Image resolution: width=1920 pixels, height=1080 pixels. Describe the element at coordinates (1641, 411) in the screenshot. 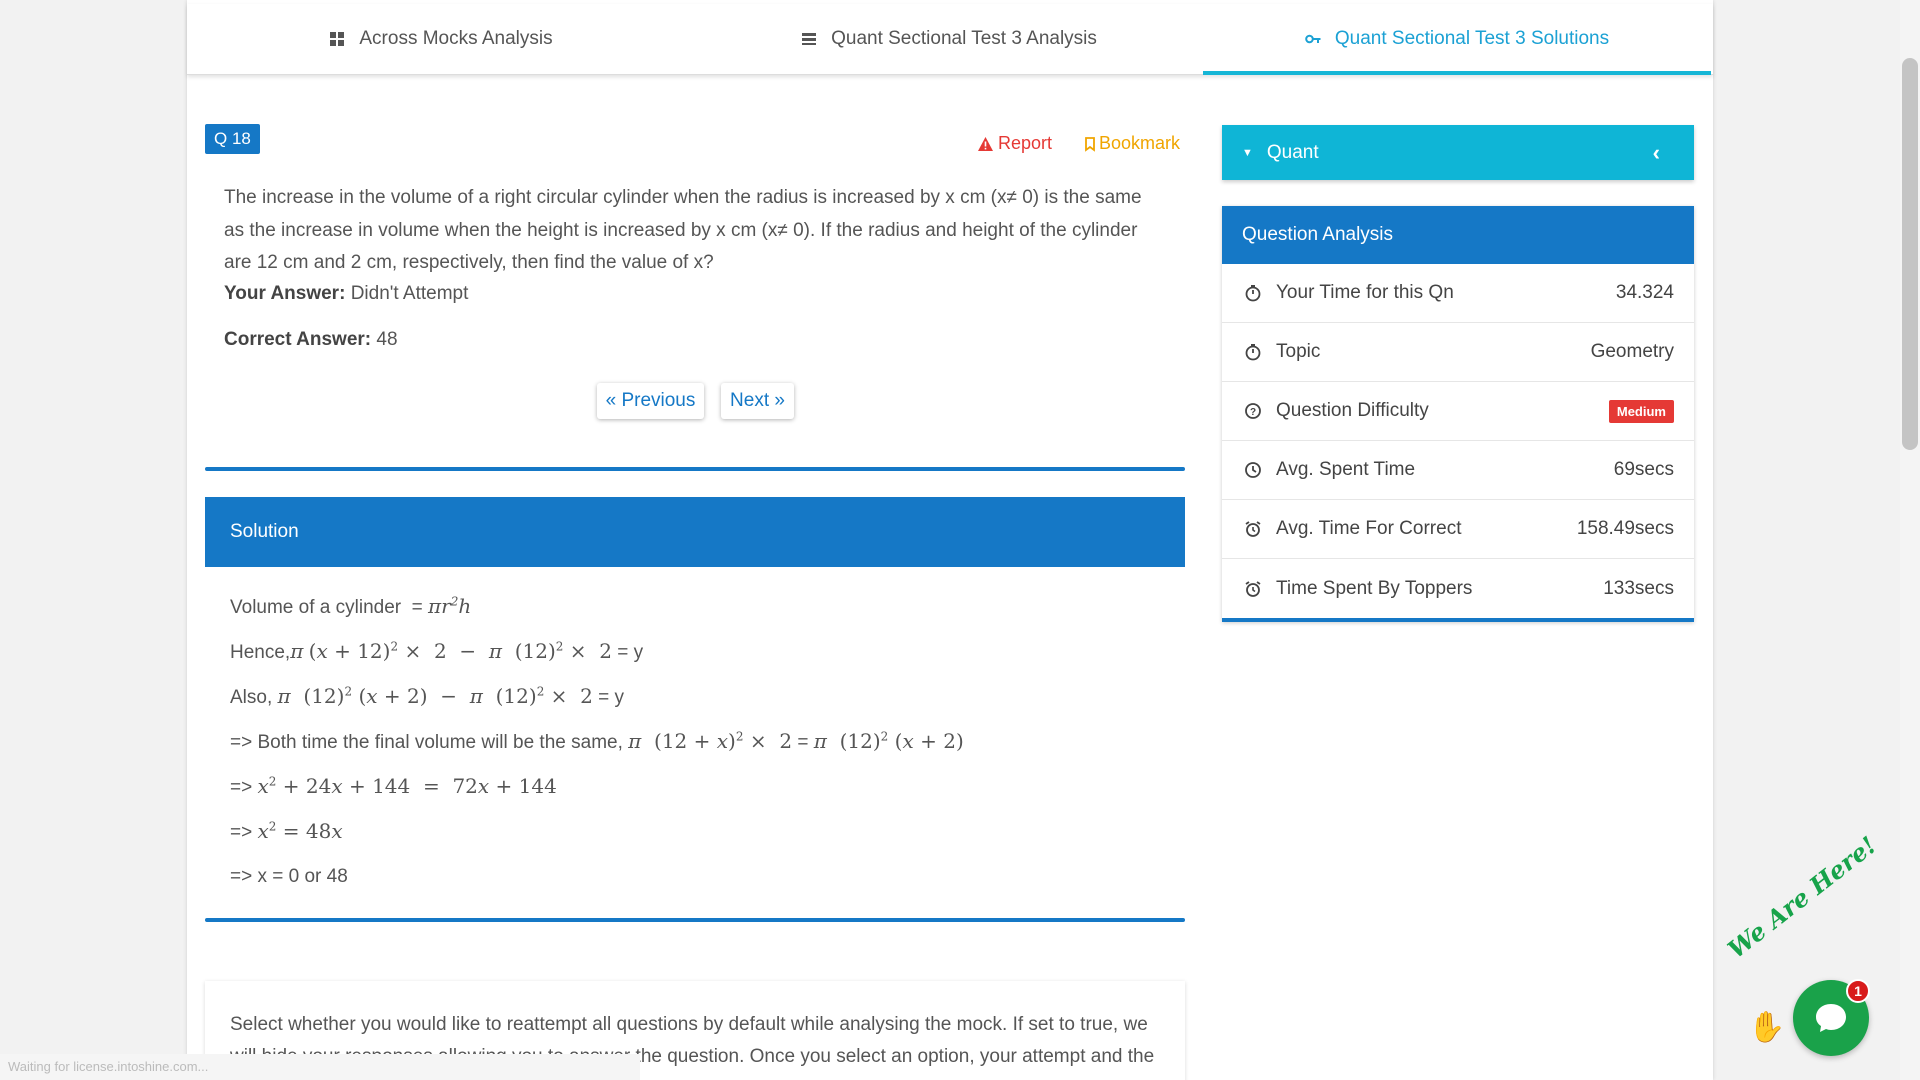

I see `difficulty-badge: Medium` at that location.